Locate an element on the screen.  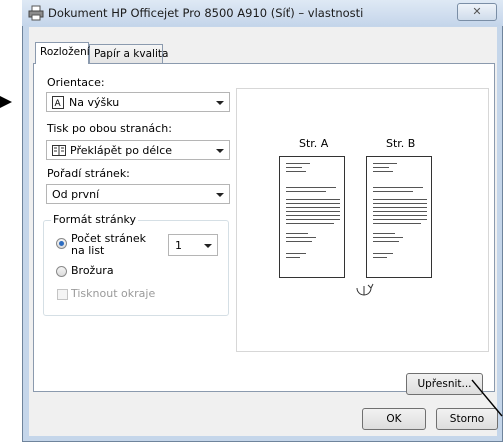
preview-page-b is located at coordinates (399, 217).